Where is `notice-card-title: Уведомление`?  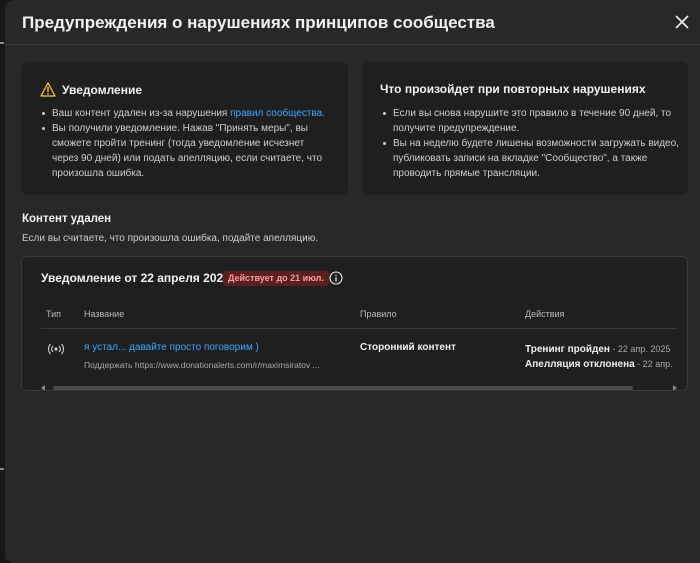
notice-card-title: Уведомление is located at coordinates (102, 89).